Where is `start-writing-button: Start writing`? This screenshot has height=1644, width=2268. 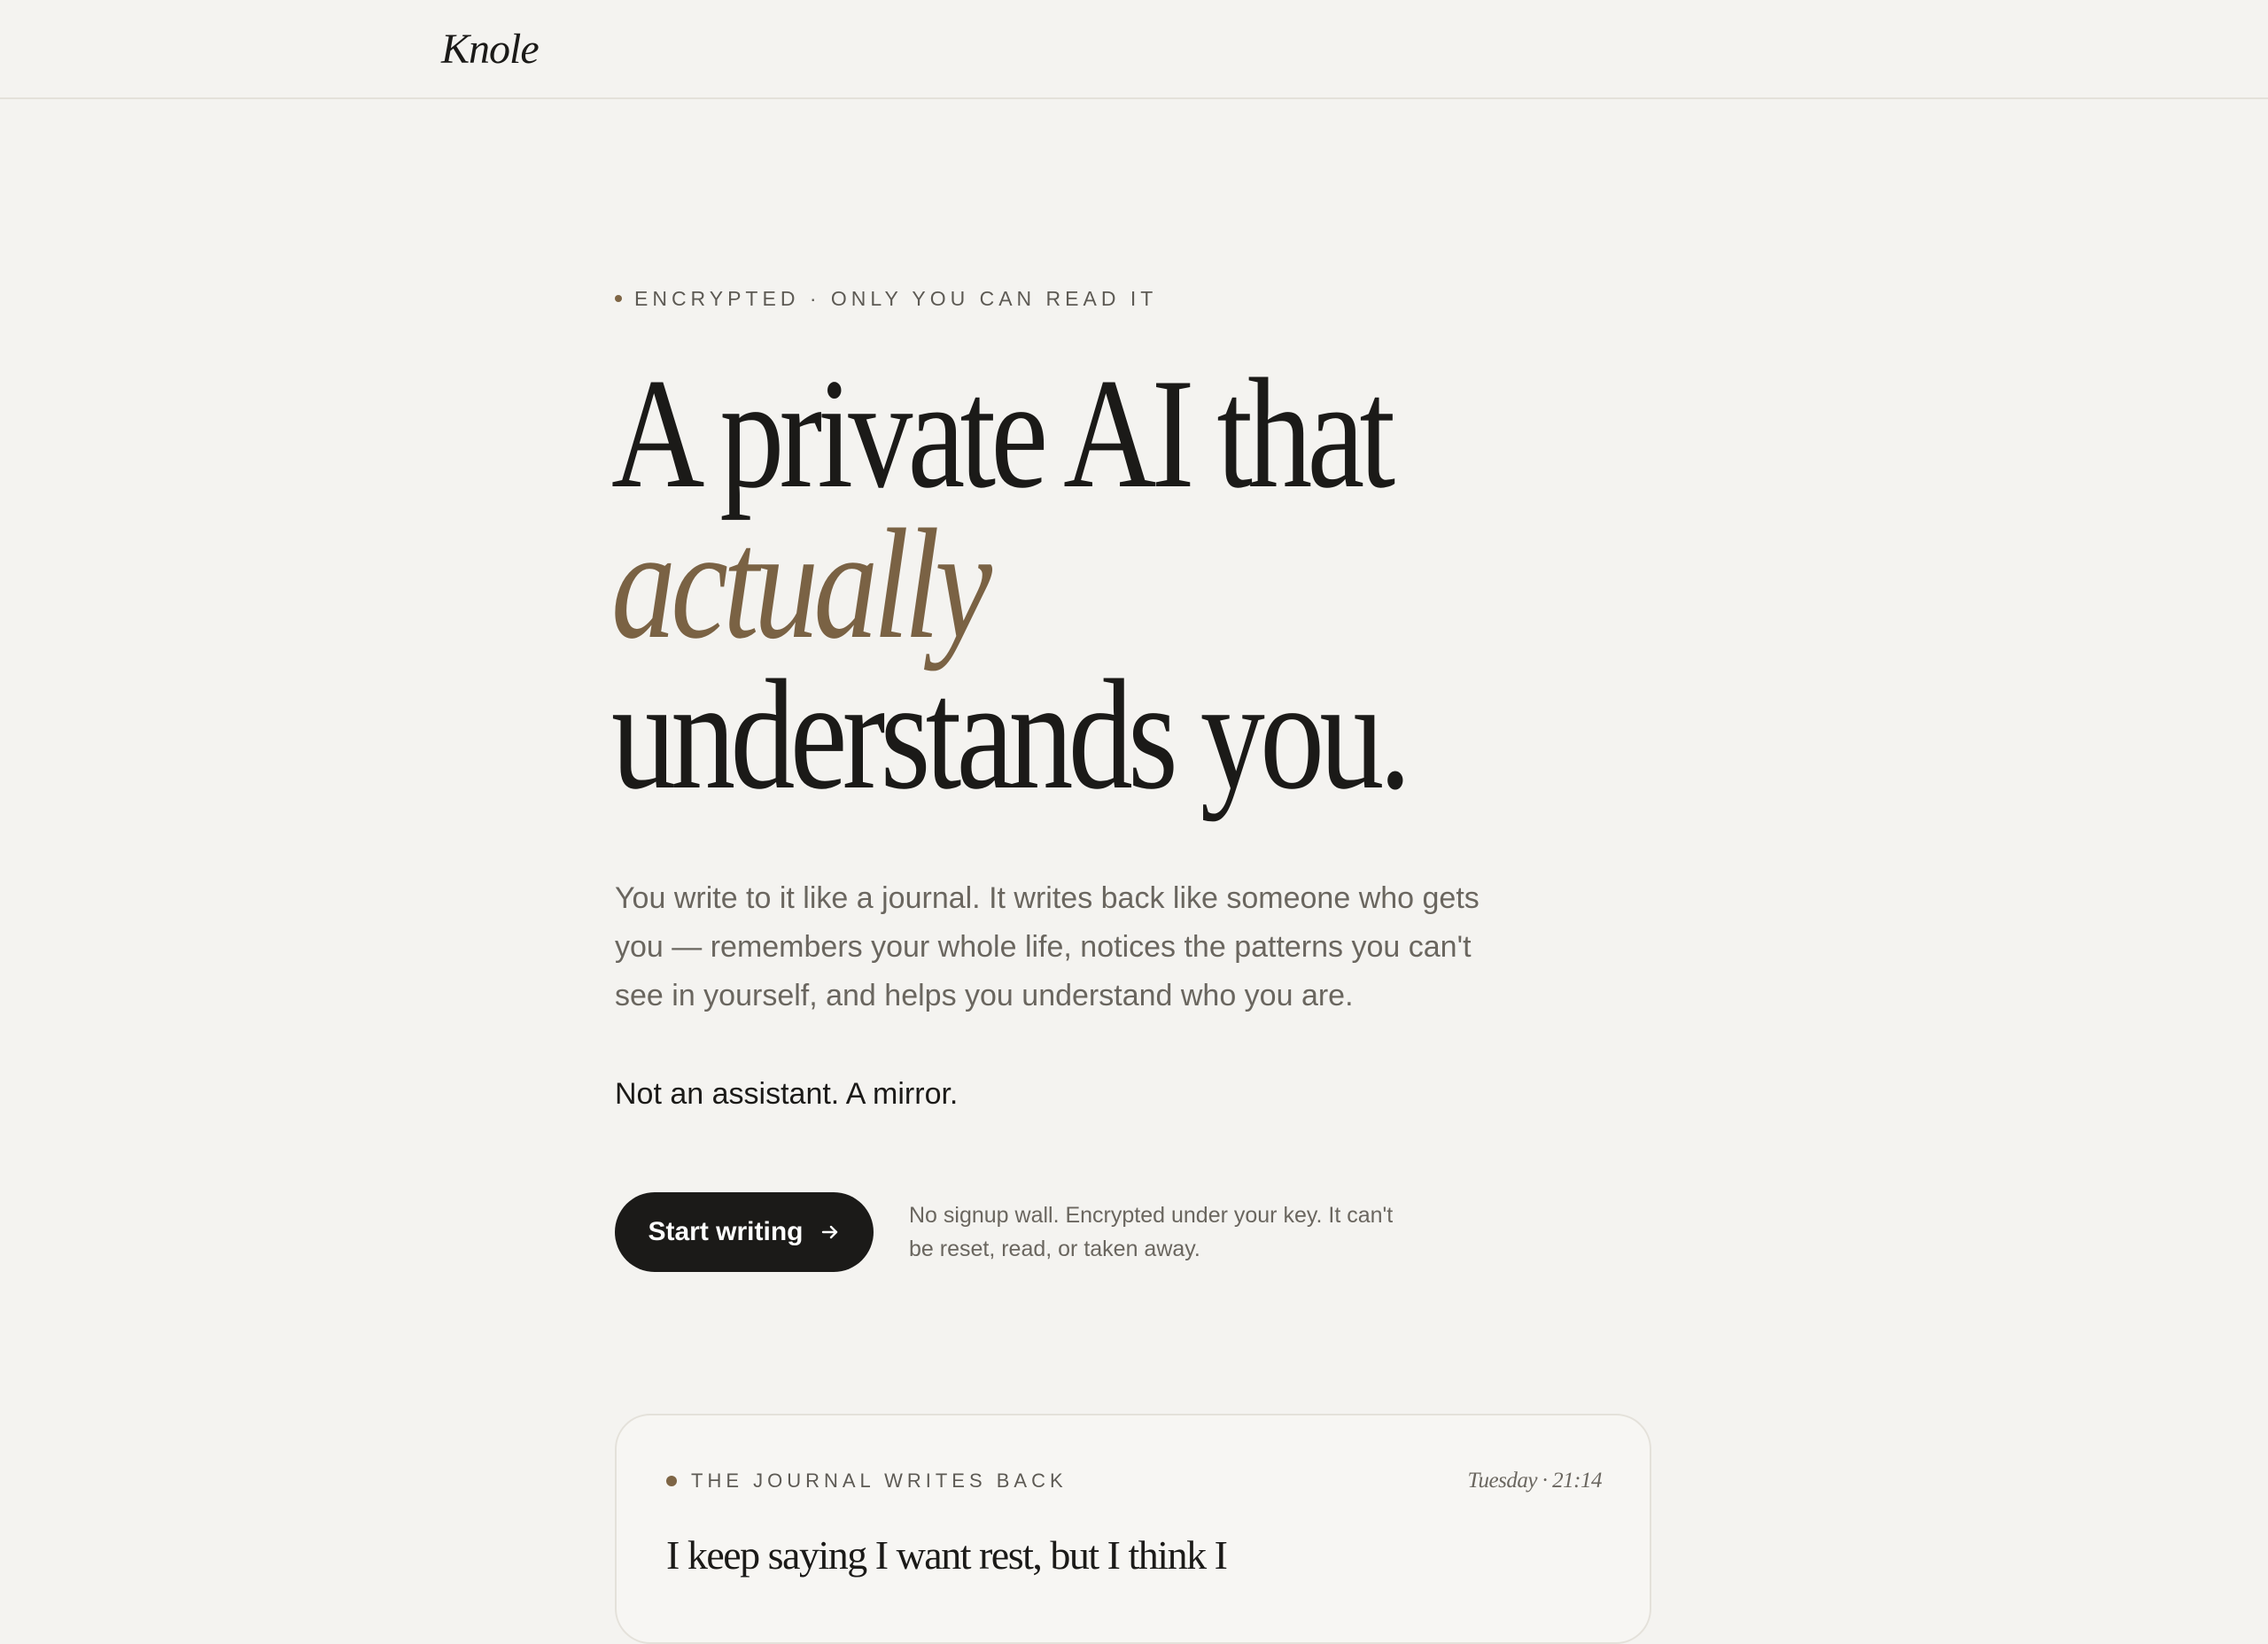
start-writing-button: Start writing is located at coordinates (744, 1232).